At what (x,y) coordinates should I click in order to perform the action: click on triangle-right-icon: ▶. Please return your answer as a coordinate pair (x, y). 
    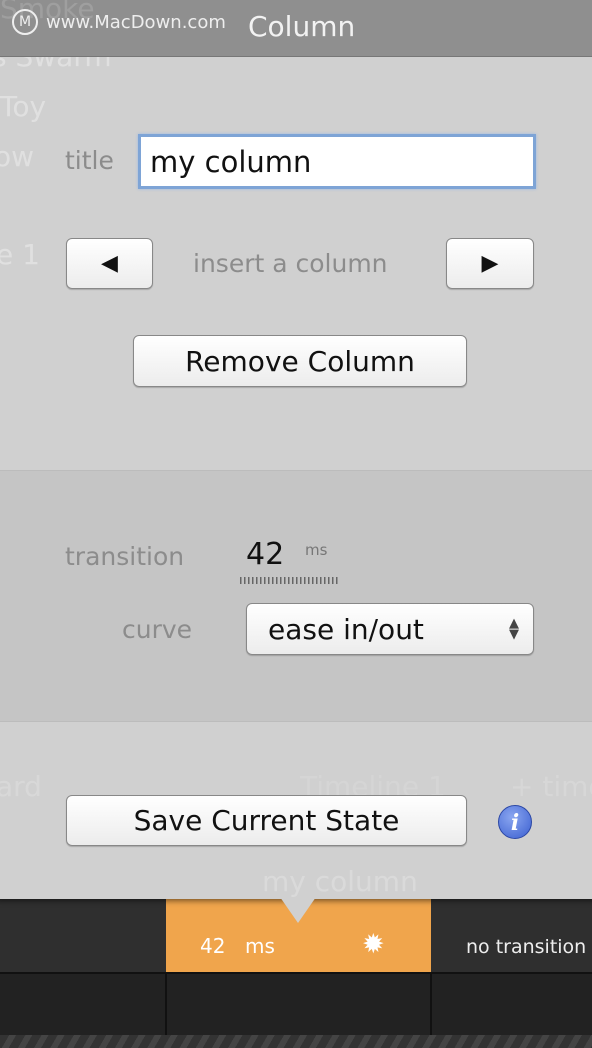
    Looking at the image, I should click on (490, 263).